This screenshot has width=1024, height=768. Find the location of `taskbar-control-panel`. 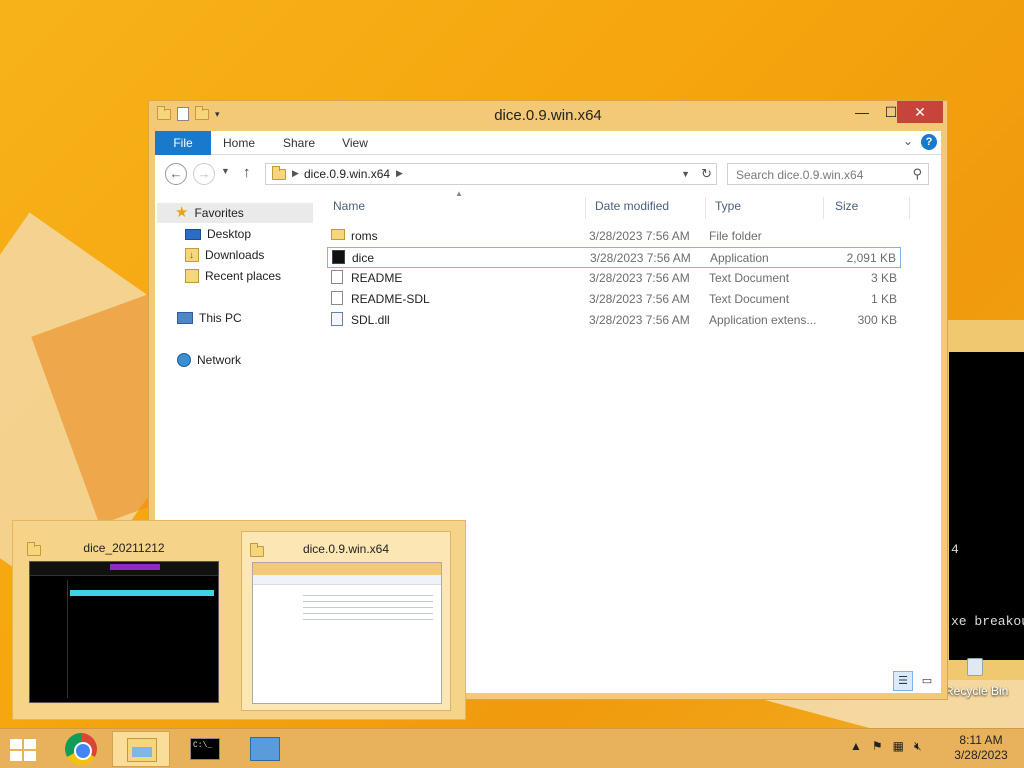

taskbar-control-panel is located at coordinates (265, 749).